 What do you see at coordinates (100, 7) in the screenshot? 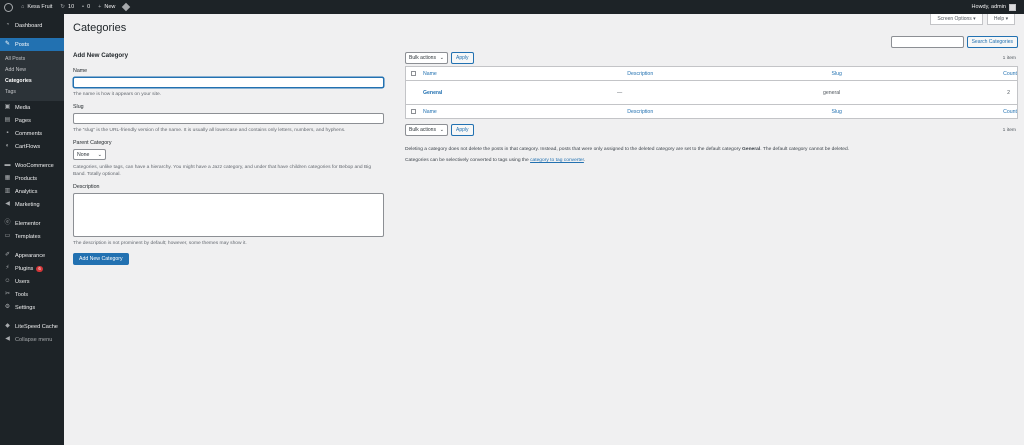
I see `plus-icon: +` at bounding box center [100, 7].